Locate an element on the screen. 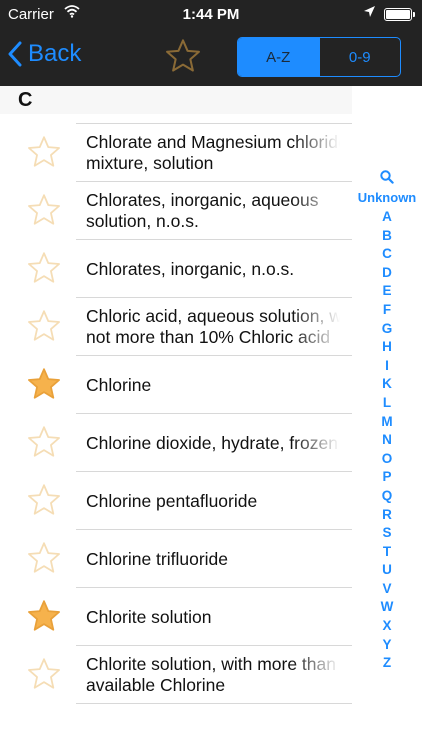 This screenshot has width=422, height=750. index-letter: R is located at coordinates (387, 515).